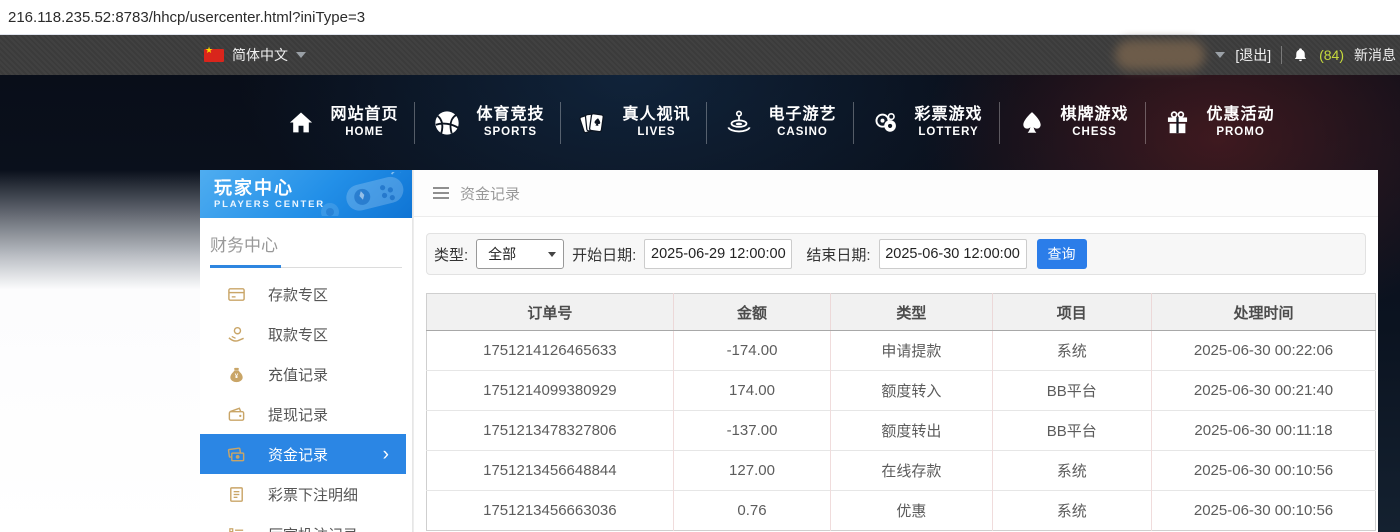 This screenshot has height=532, width=1400. Describe the element at coordinates (802, 115) in the screenshot. I see `nav-title: 电子游艺` at that location.